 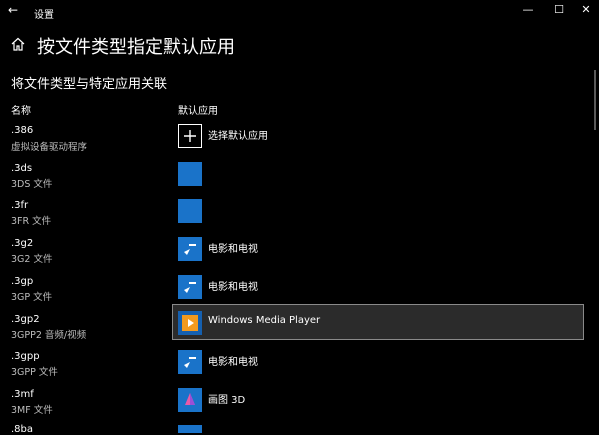 I want to click on back-button: ←, so click(x=13, y=10).